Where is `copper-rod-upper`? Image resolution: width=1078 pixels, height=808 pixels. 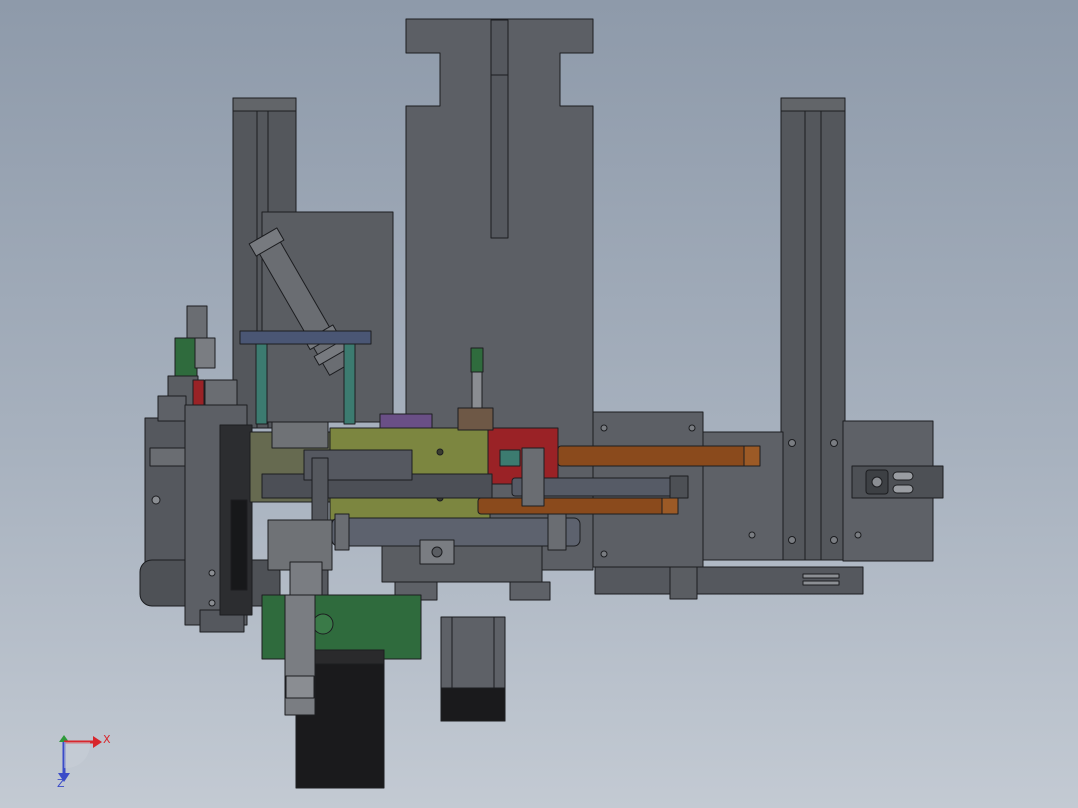 copper-rod-upper is located at coordinates (653, 456).